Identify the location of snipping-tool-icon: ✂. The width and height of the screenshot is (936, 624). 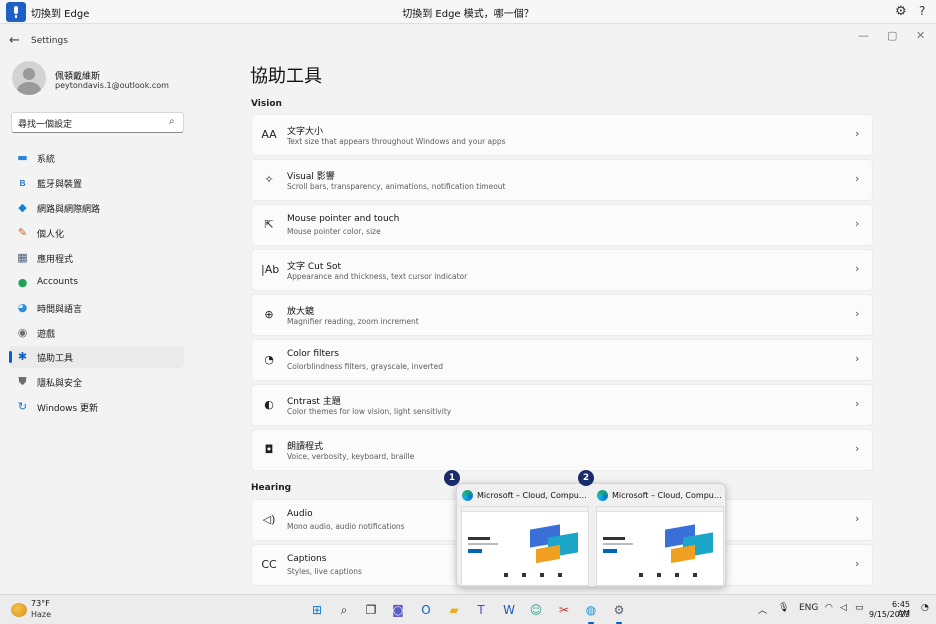
(564, 610).